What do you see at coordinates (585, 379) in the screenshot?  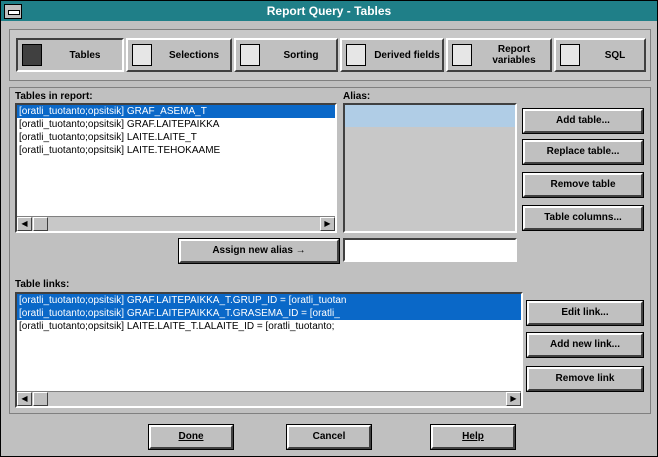 I see `remove-link-button: Remove link` at bounding box center [585, 379].